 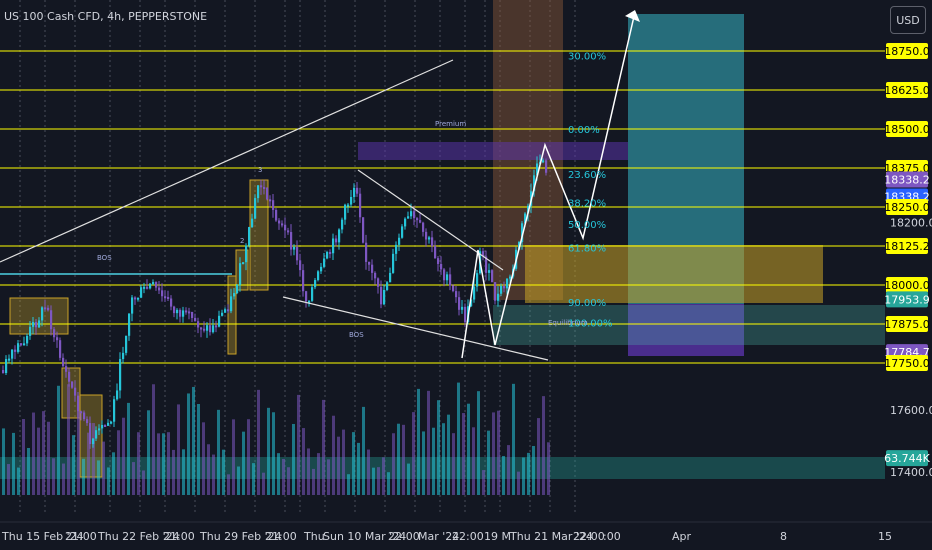 I want to click on time-axis-label: 8, so click(x=783, y=536).